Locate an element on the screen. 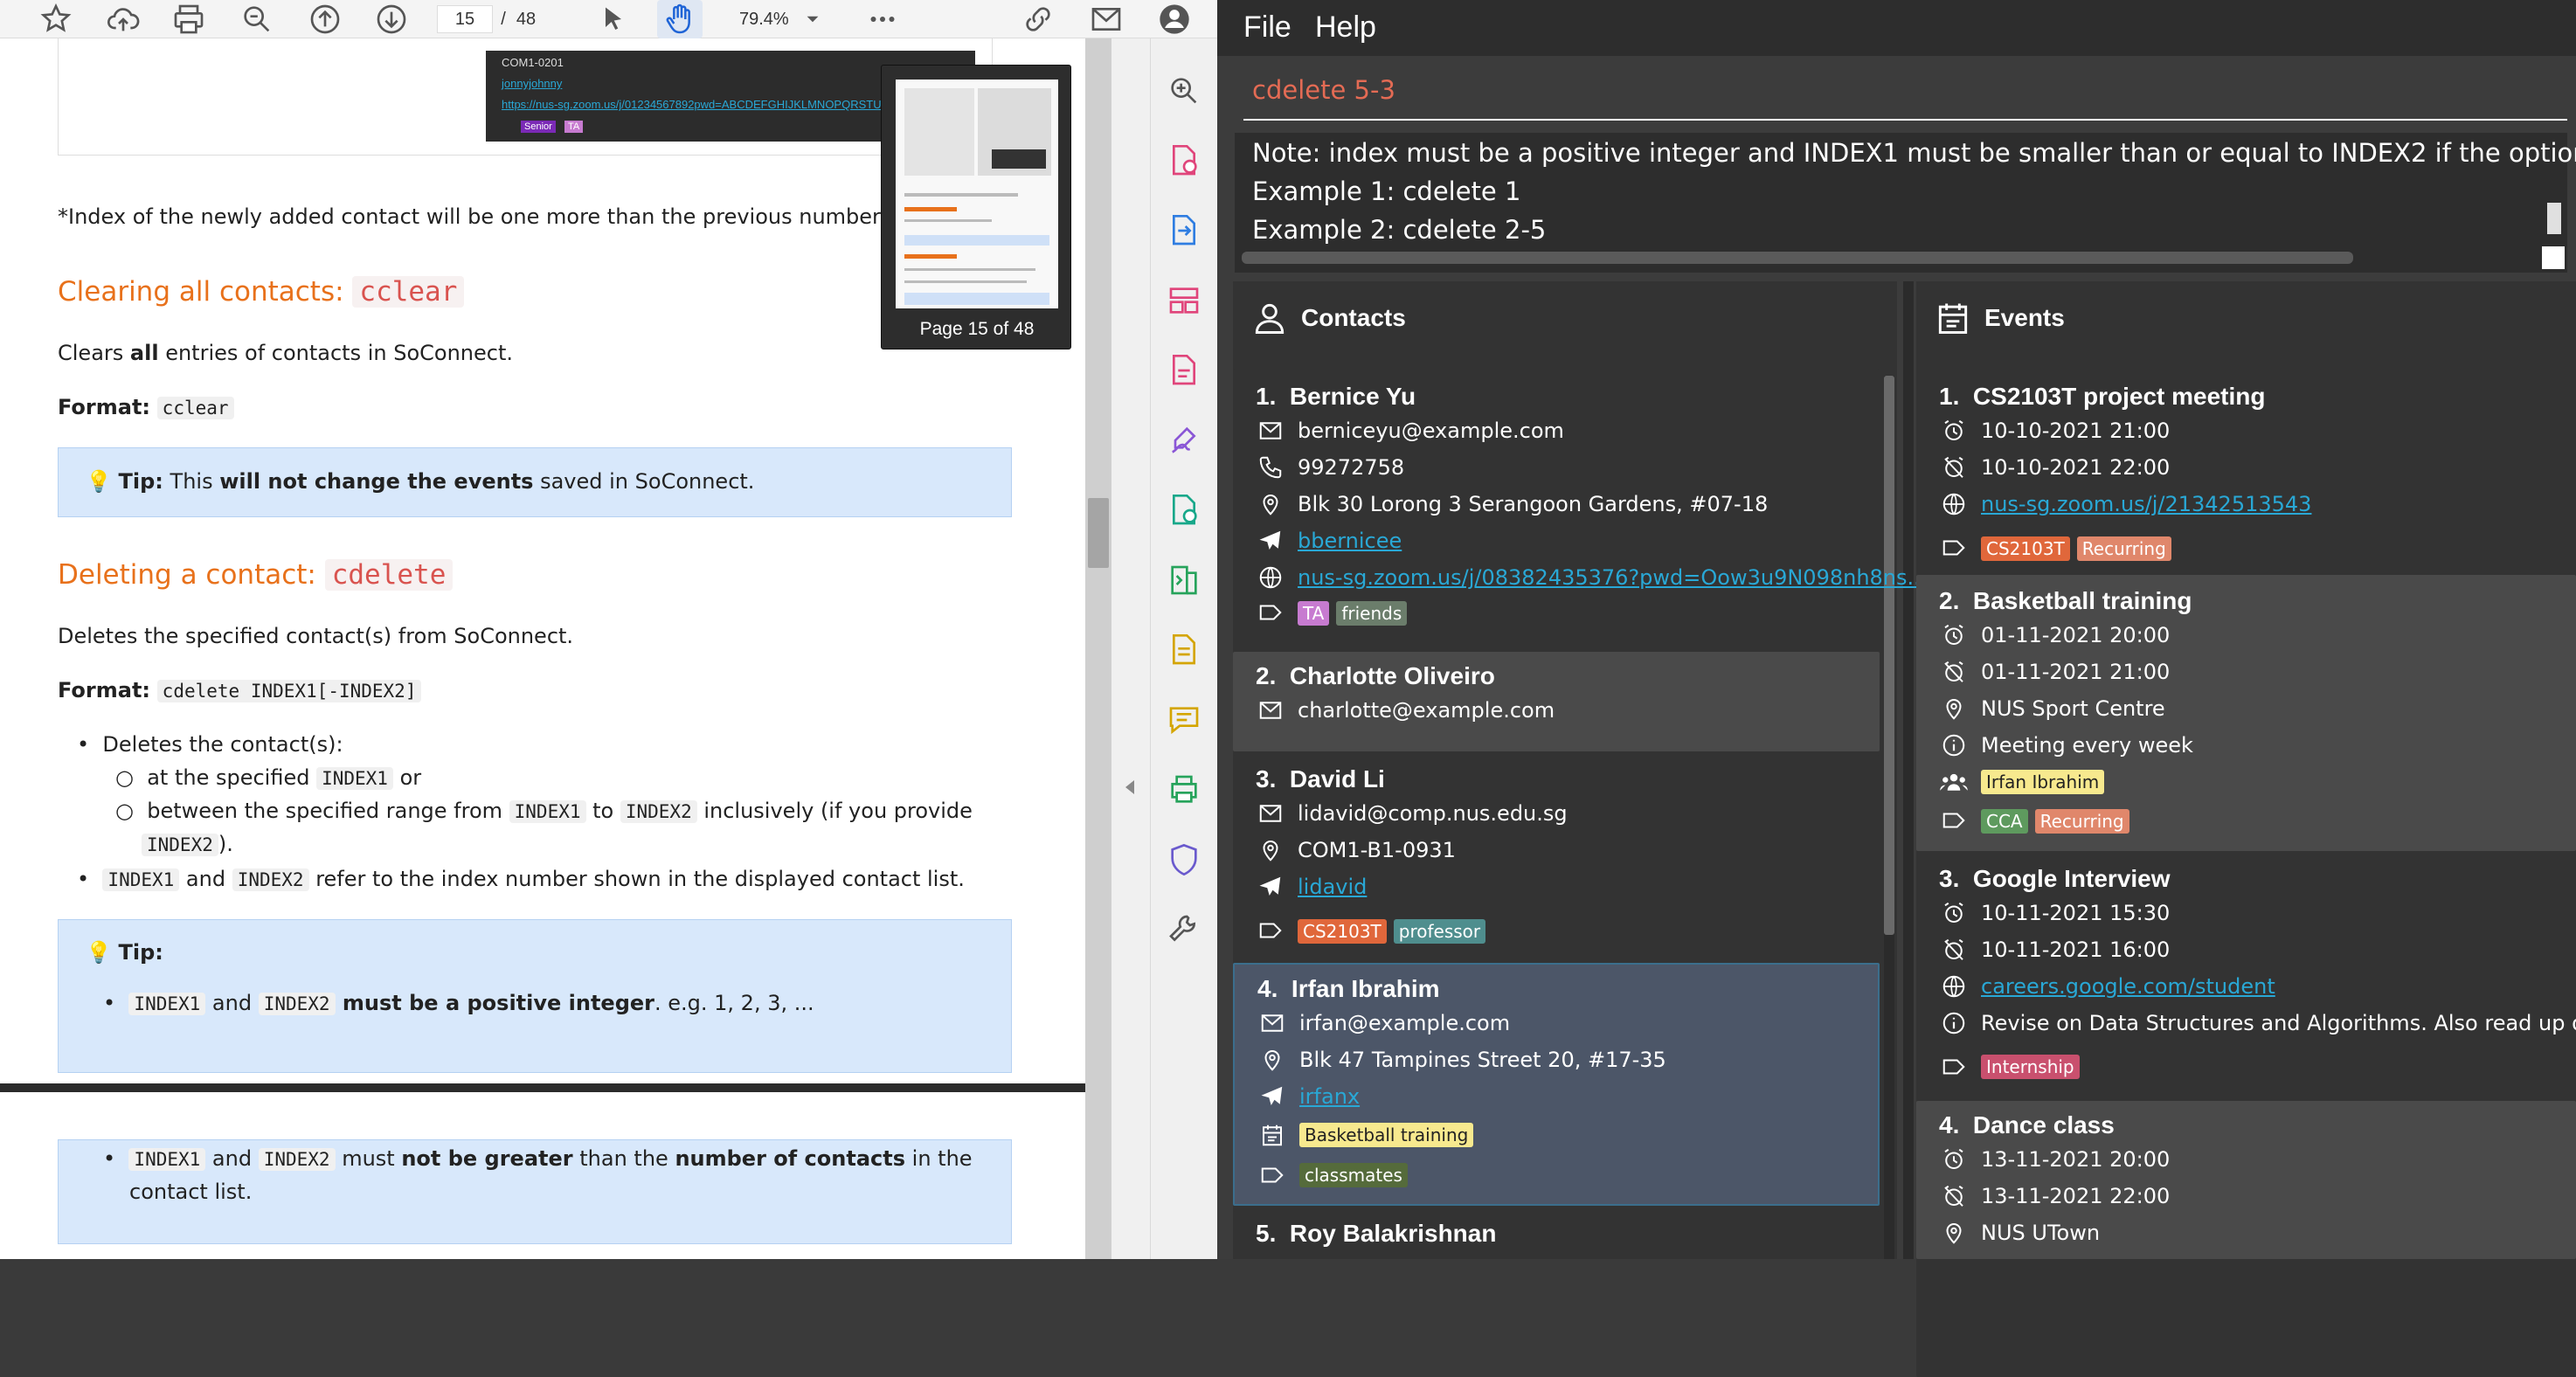  more-tools-icon is located at coordinates (882, 19).